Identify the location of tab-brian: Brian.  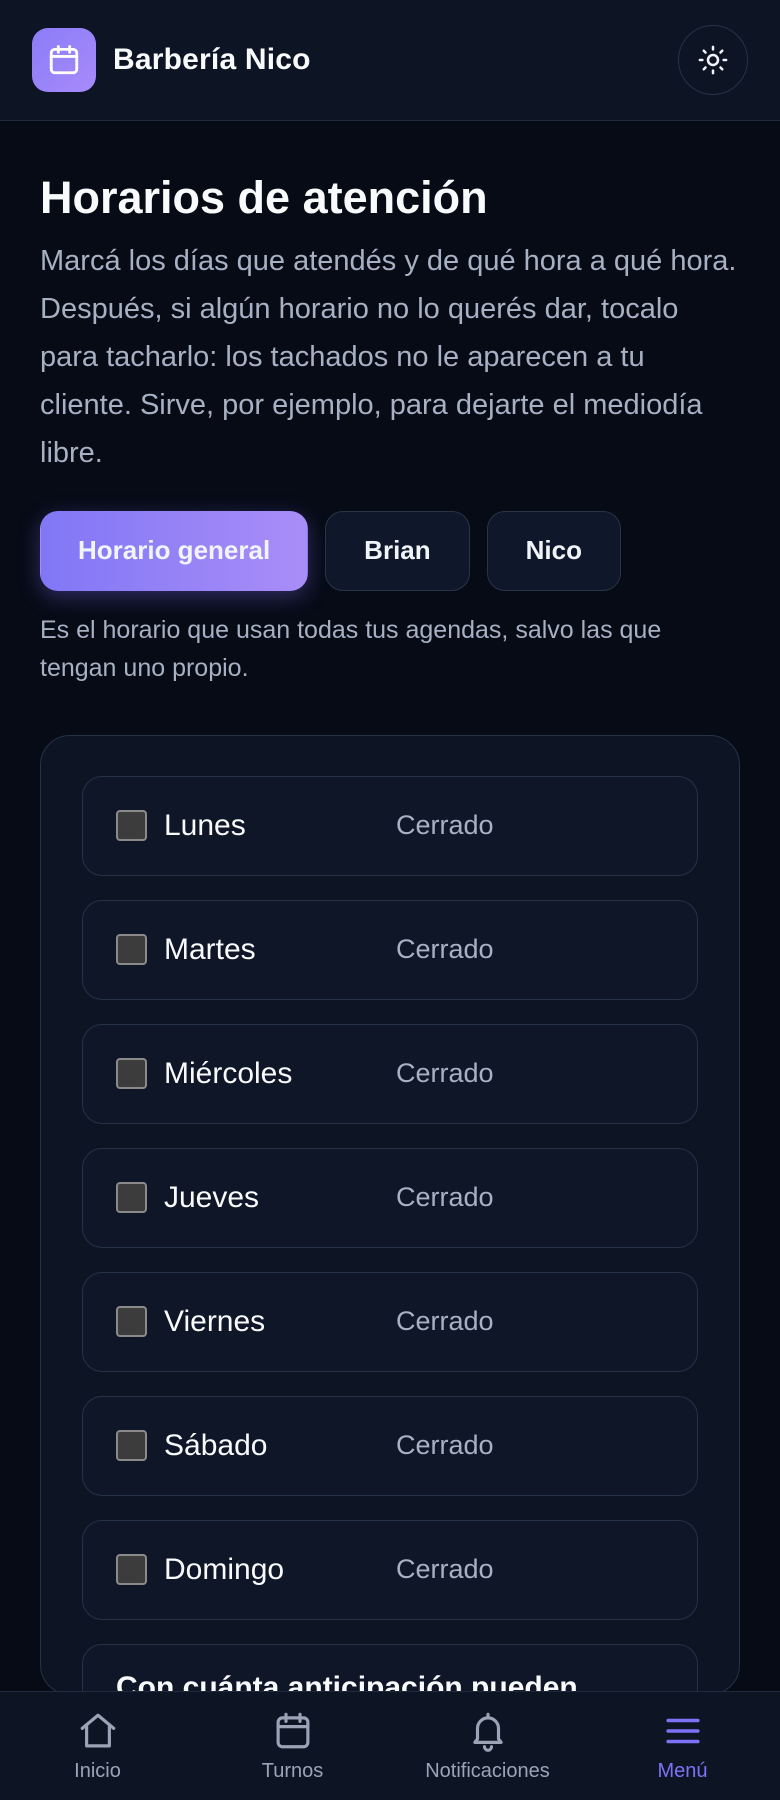
(397, 550).